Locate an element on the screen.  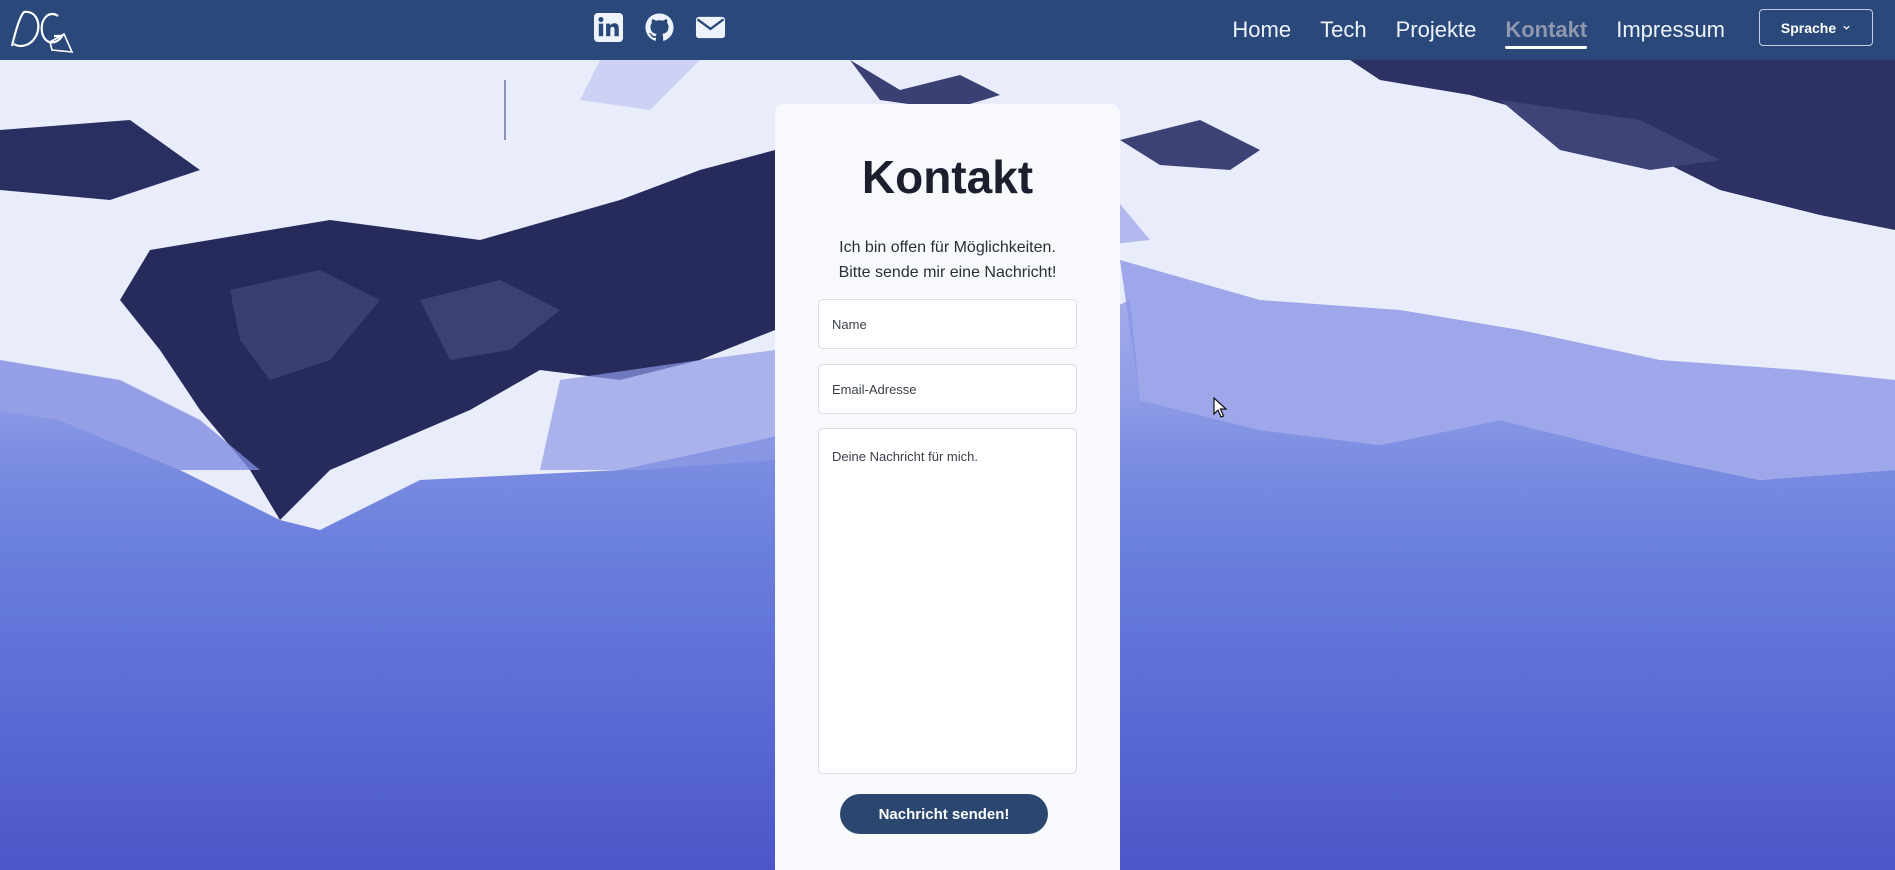
nav-link-home: Home is located at coordinates (1261, 30).